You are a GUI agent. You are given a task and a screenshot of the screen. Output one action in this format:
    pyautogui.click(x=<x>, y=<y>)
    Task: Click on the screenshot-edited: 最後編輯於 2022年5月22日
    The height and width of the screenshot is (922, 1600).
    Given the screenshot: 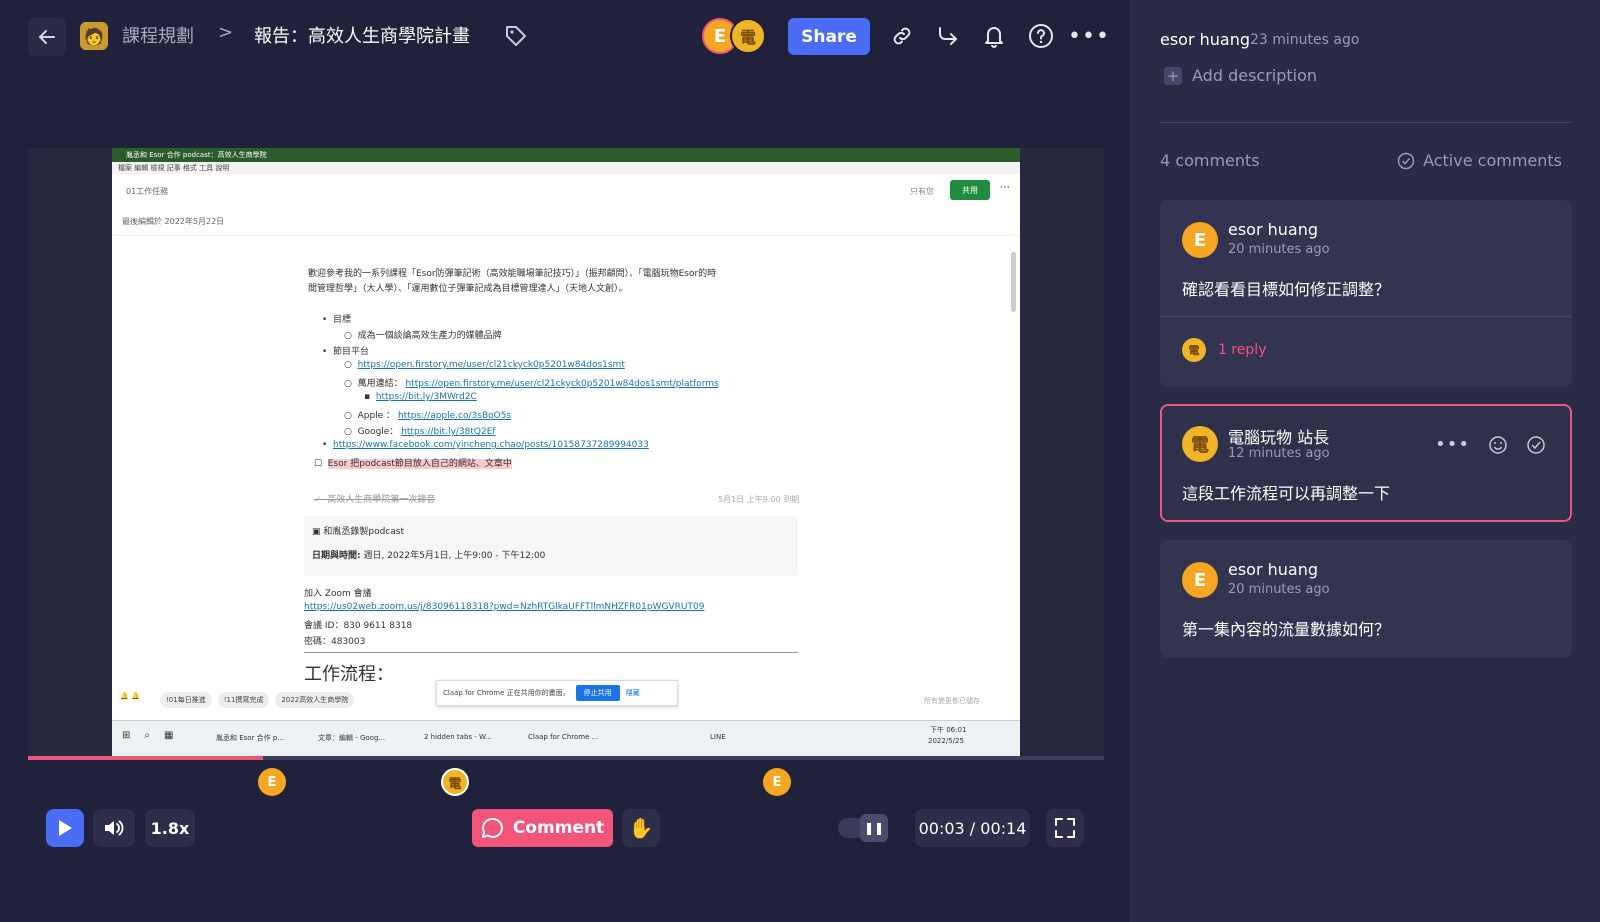 What is the action you would take?
    pyautogui.click(x=173, y=221)
    